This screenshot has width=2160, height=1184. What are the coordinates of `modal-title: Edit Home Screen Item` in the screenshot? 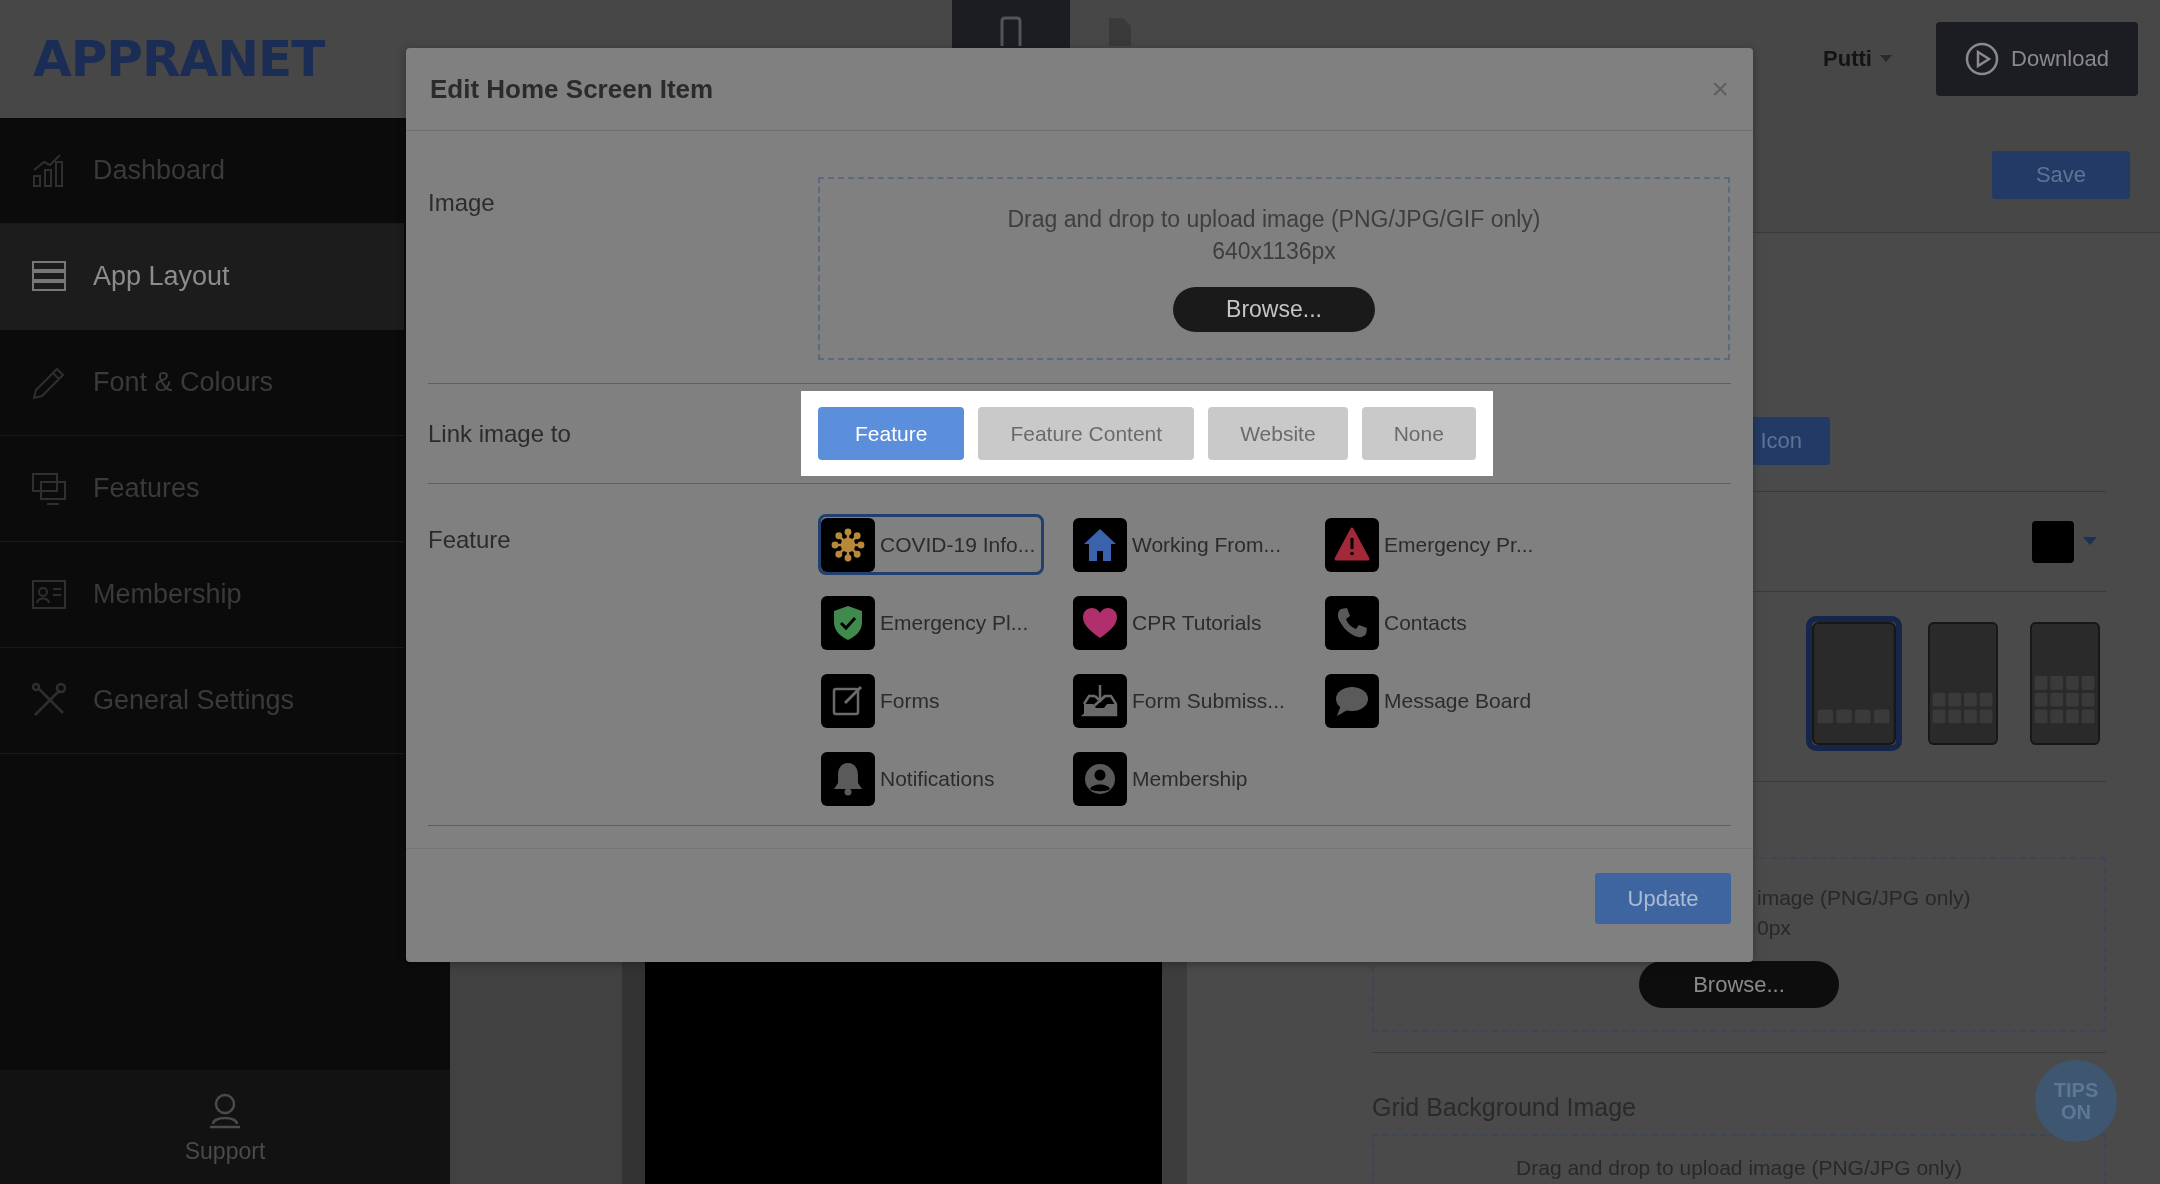 It's located at (572, 89).